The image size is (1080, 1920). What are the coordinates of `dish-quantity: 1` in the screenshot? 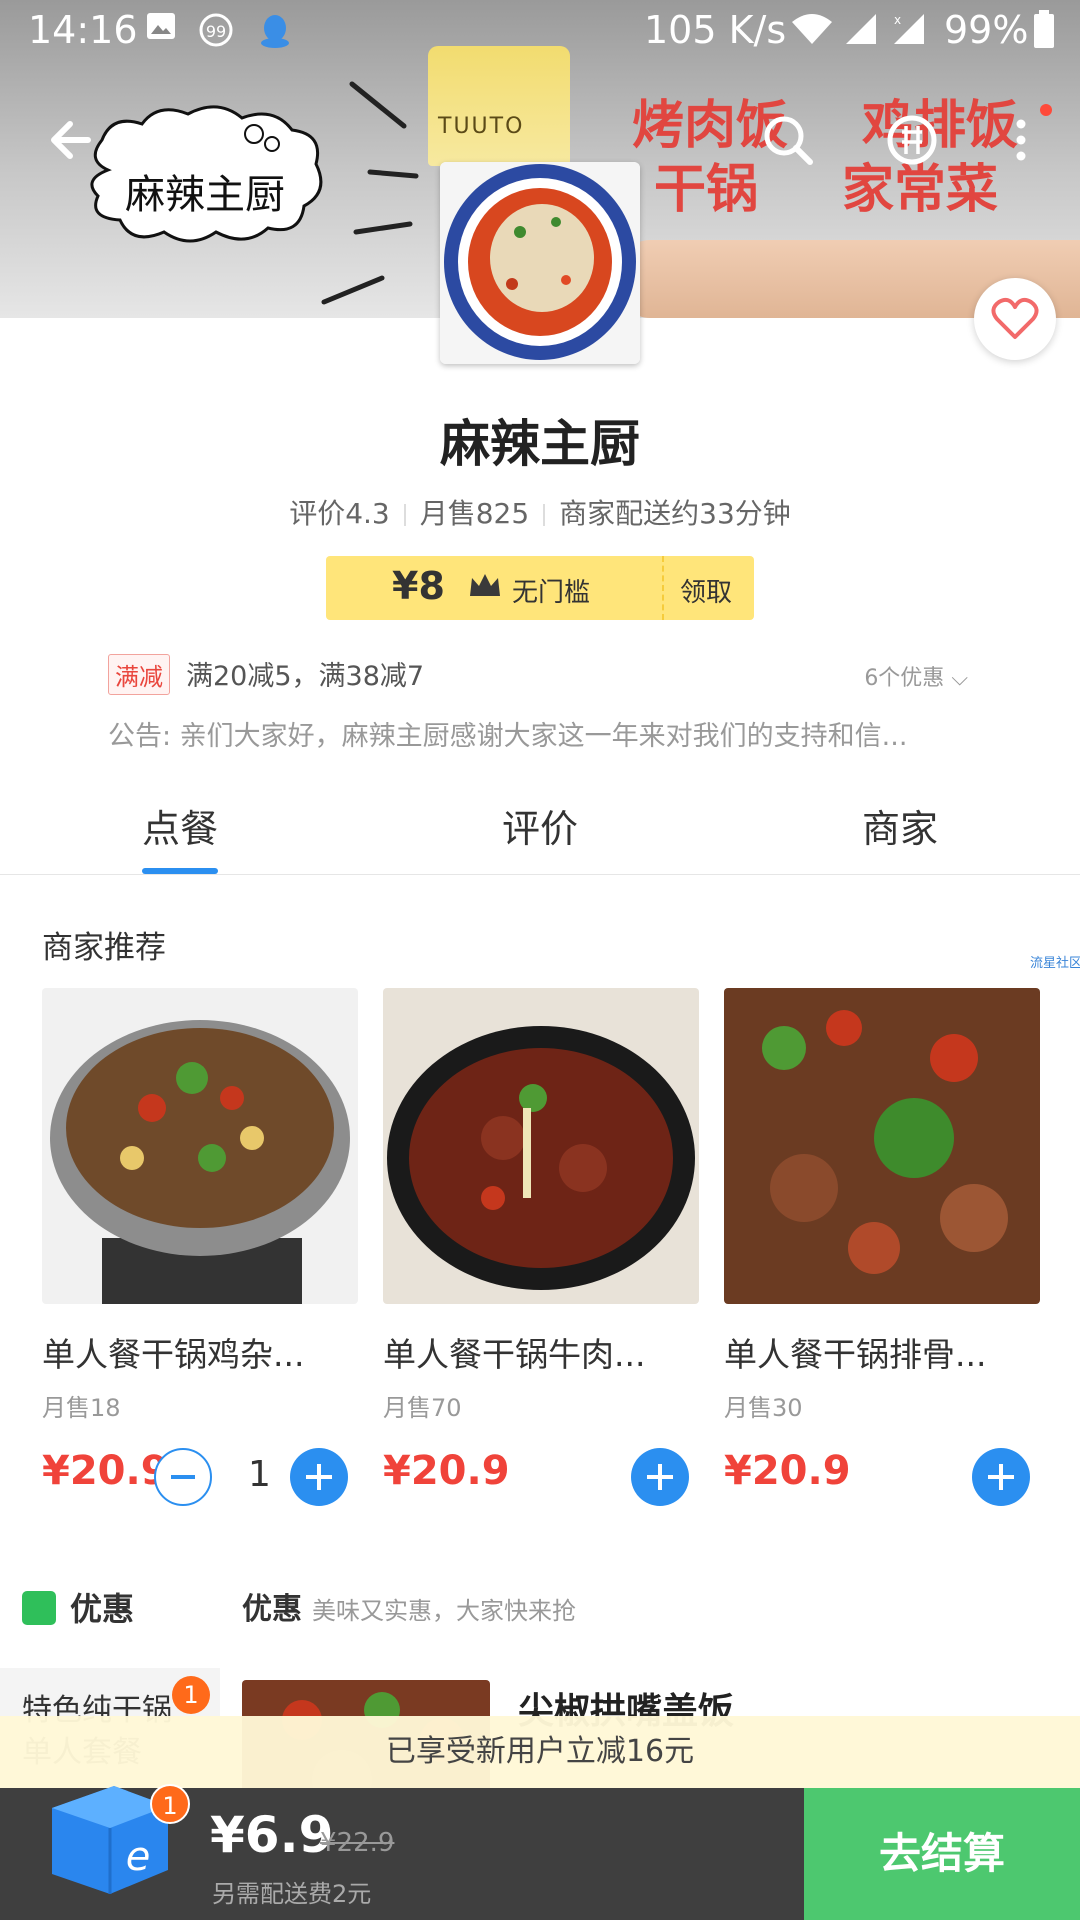 It's located at (259, 1474).